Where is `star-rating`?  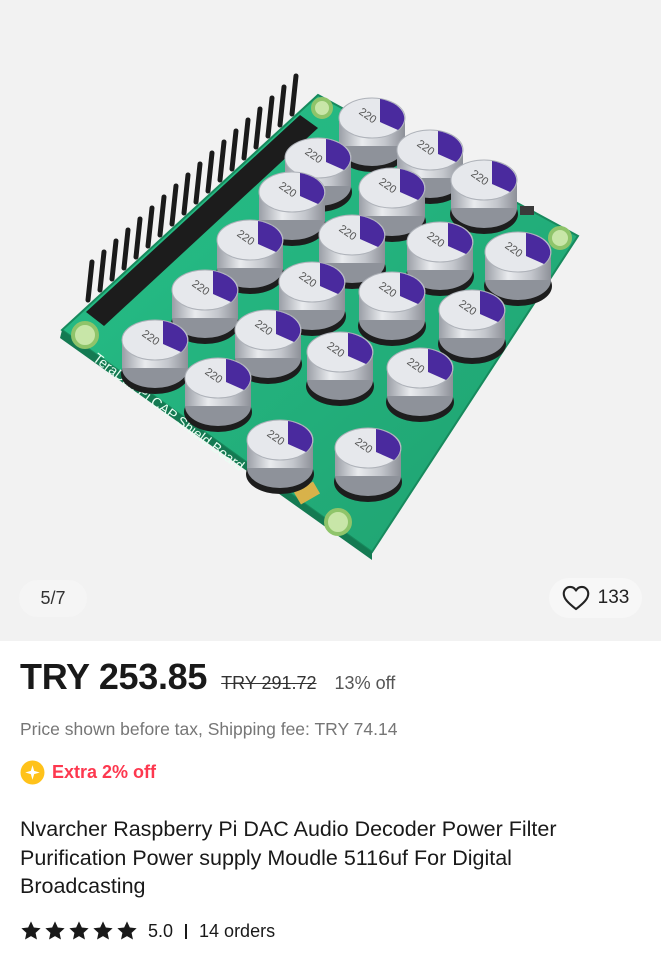 star-rating is located at coordinates (79, 931).